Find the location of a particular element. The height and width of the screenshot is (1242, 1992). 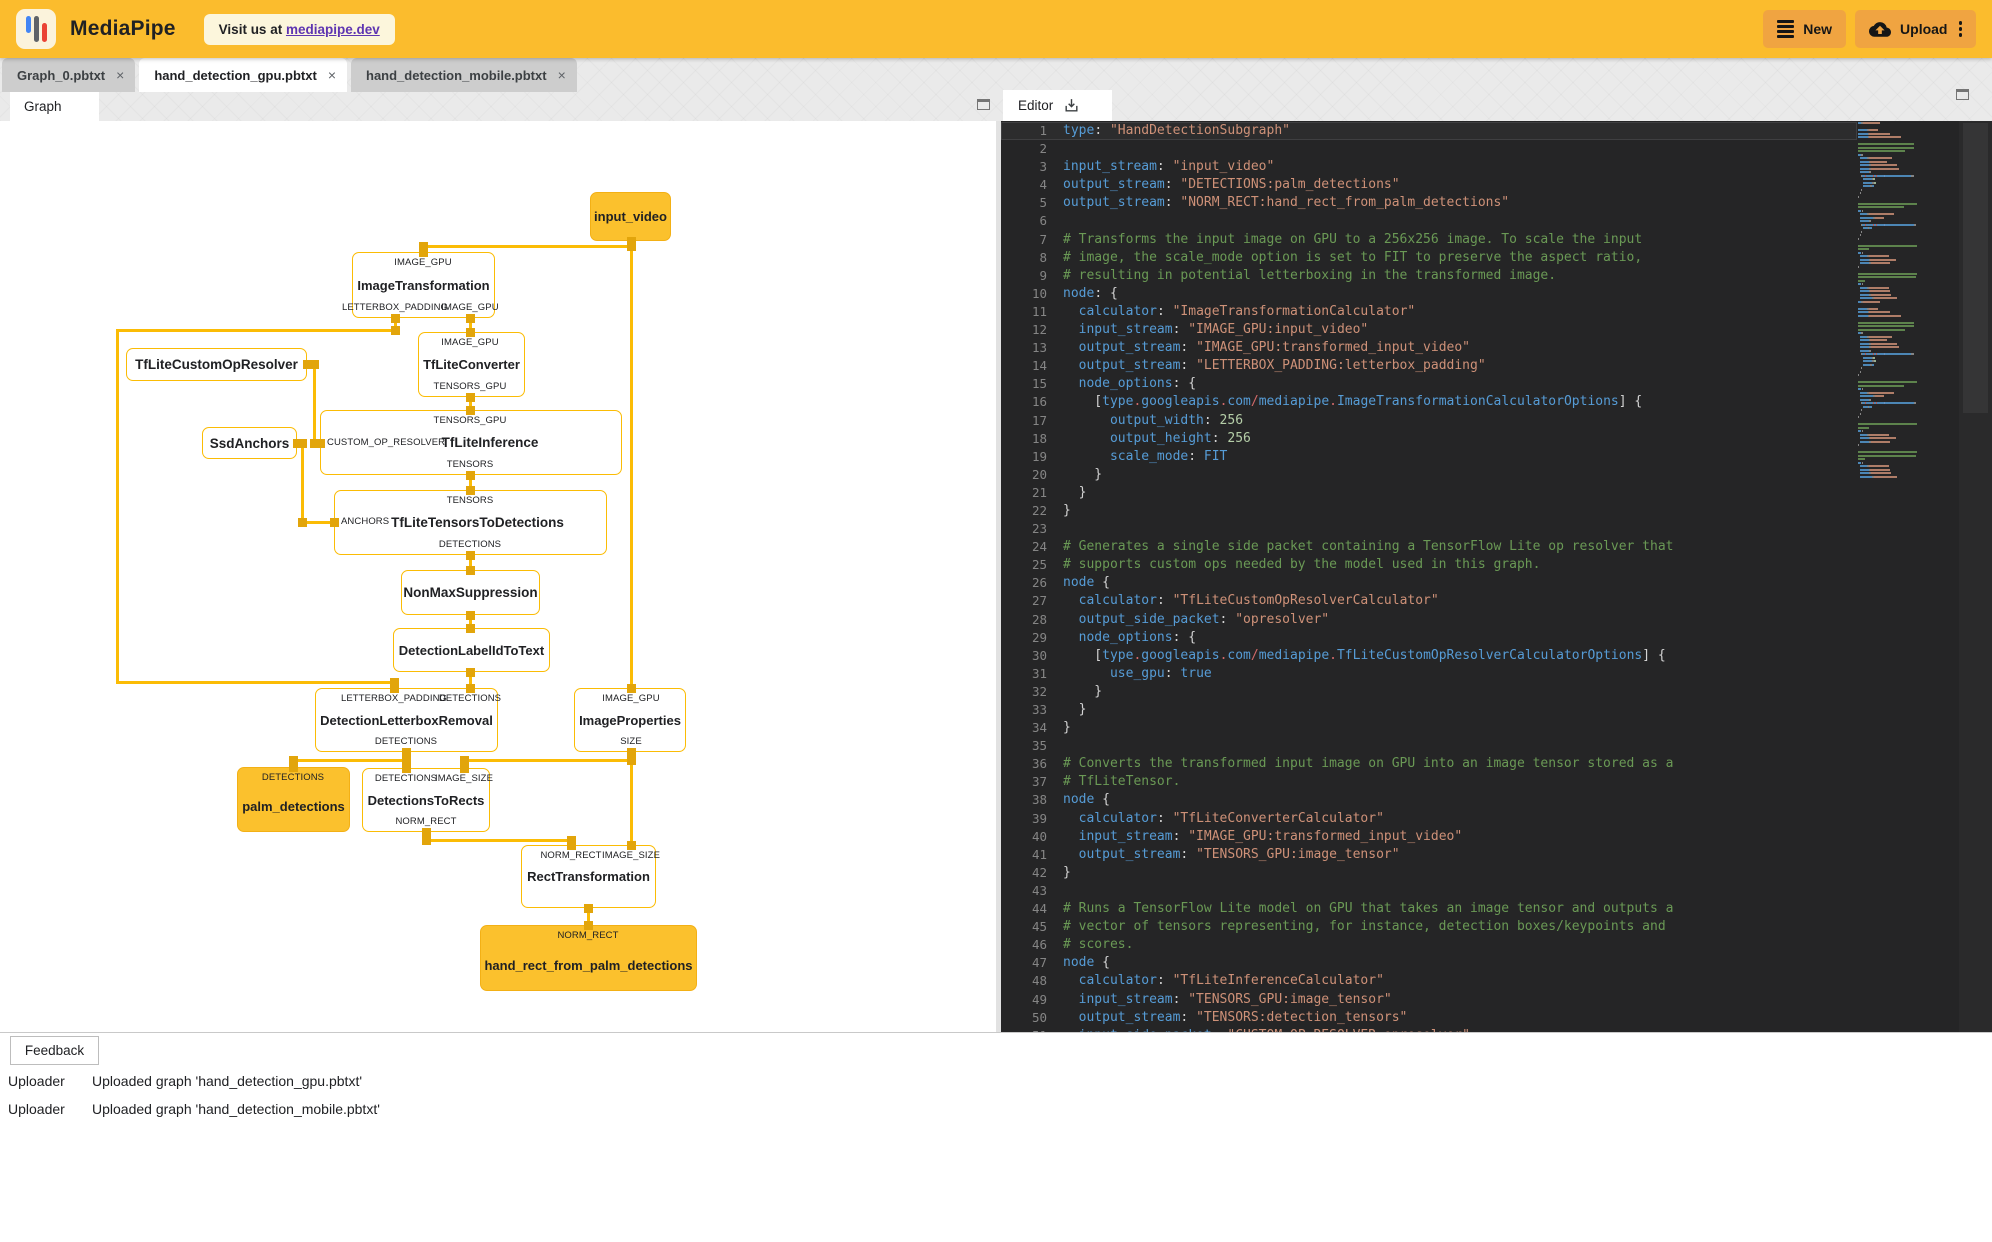

code-line: output_width: 256 is located at coordinates (1458, 421).